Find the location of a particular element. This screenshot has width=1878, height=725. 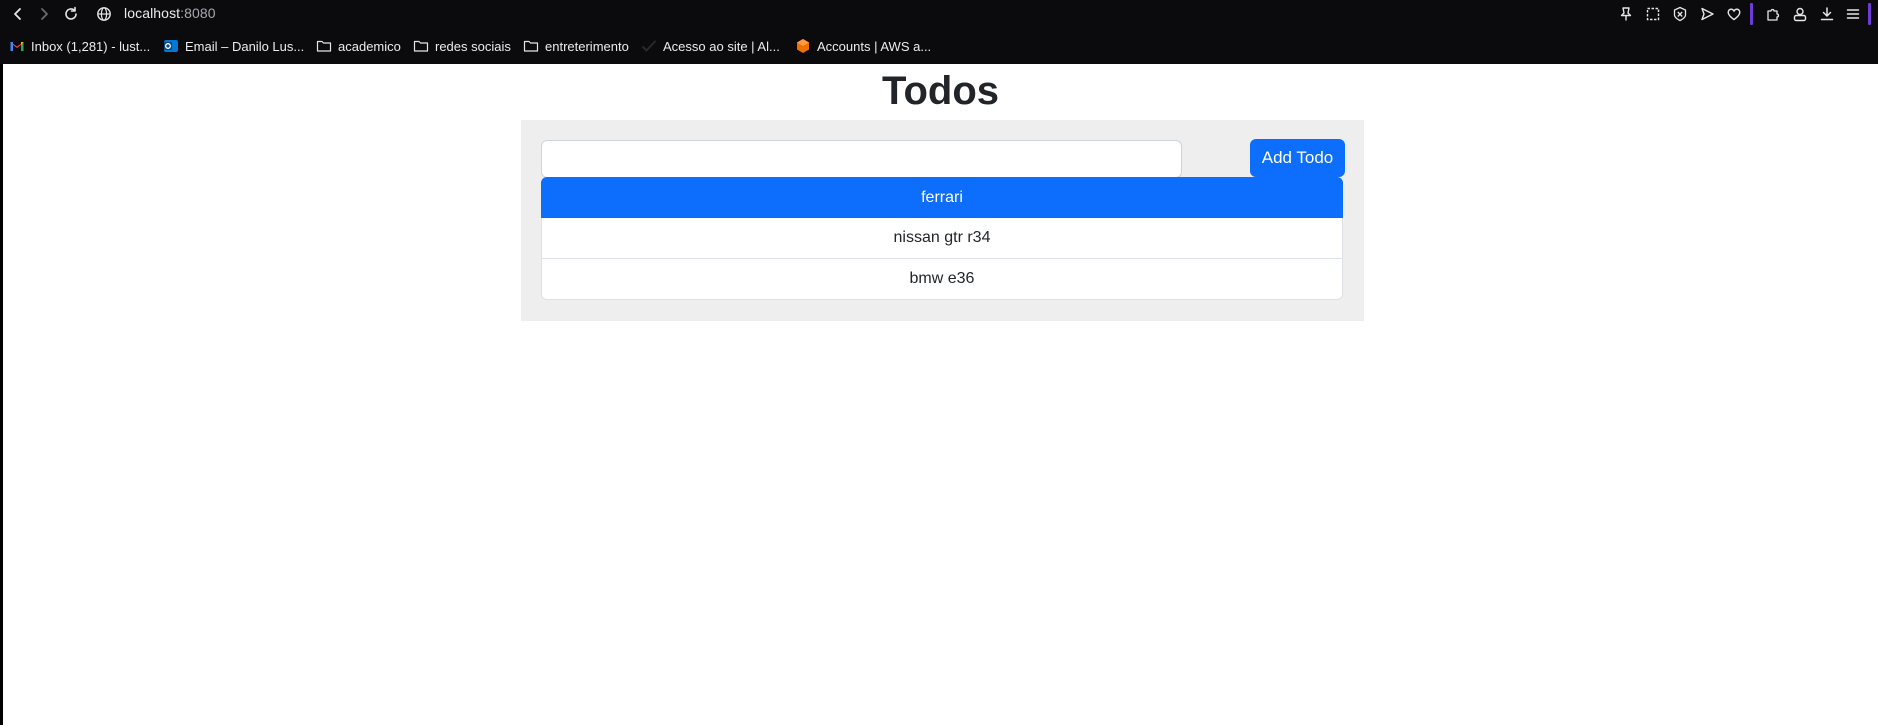

todo-input is located at coordinates (861, 159).